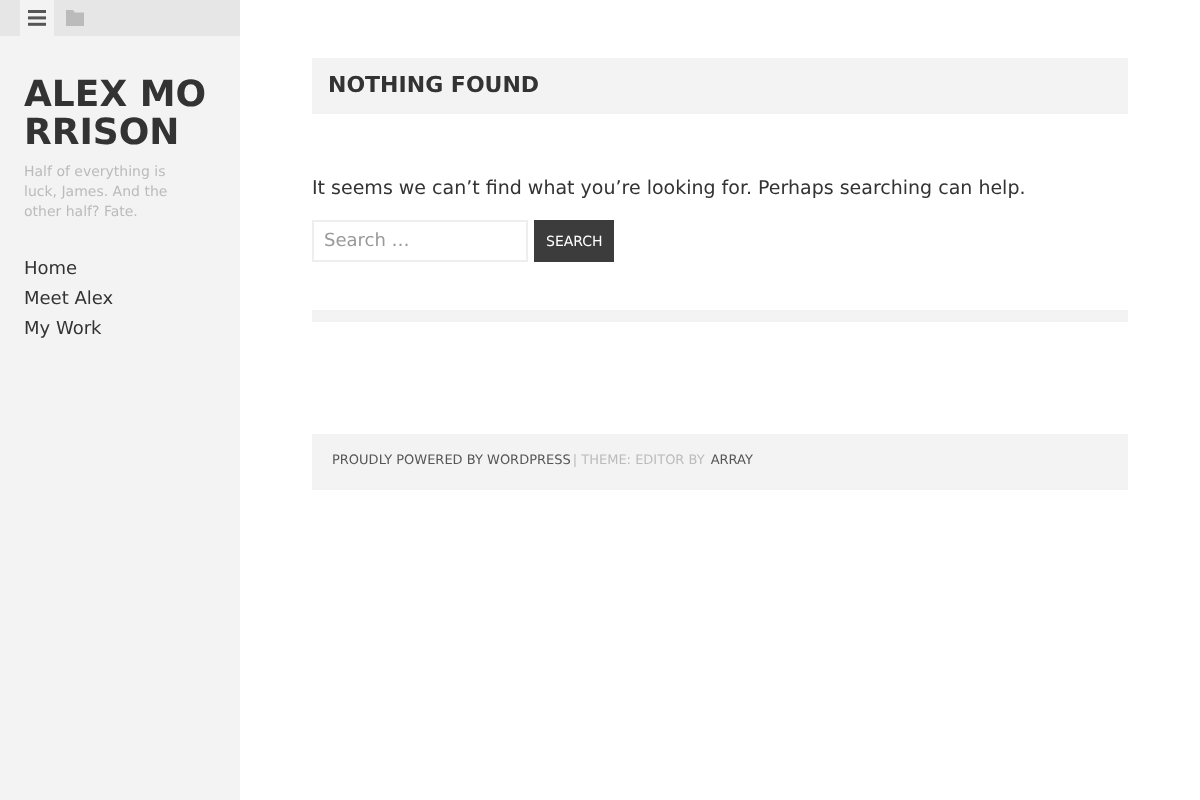 The width and height of the screenshot is (1200, 800). I want to click on nav-link: My Work, so click(63, 330).